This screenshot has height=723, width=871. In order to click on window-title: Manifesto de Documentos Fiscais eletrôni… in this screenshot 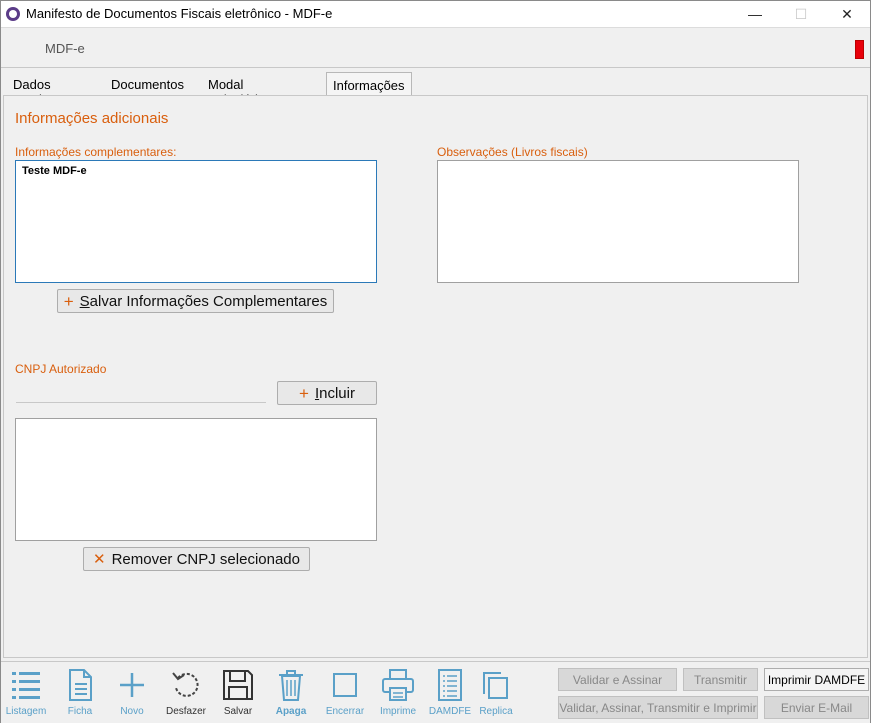, I will do `click(179, 13)`.